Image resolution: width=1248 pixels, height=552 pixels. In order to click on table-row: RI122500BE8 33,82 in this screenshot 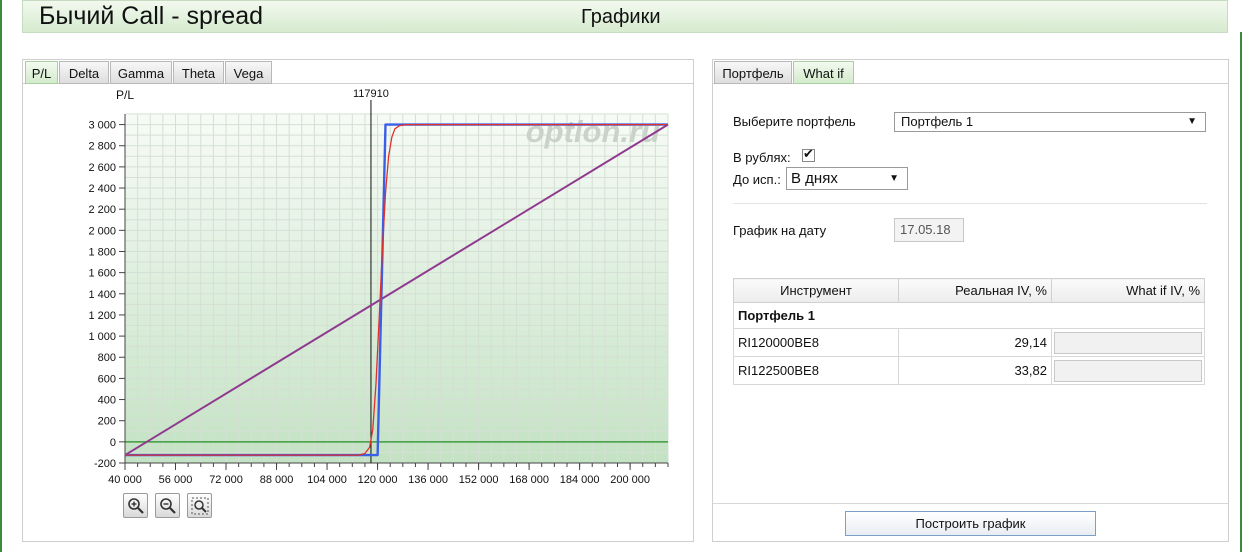, I will do `click(969, 370)`.